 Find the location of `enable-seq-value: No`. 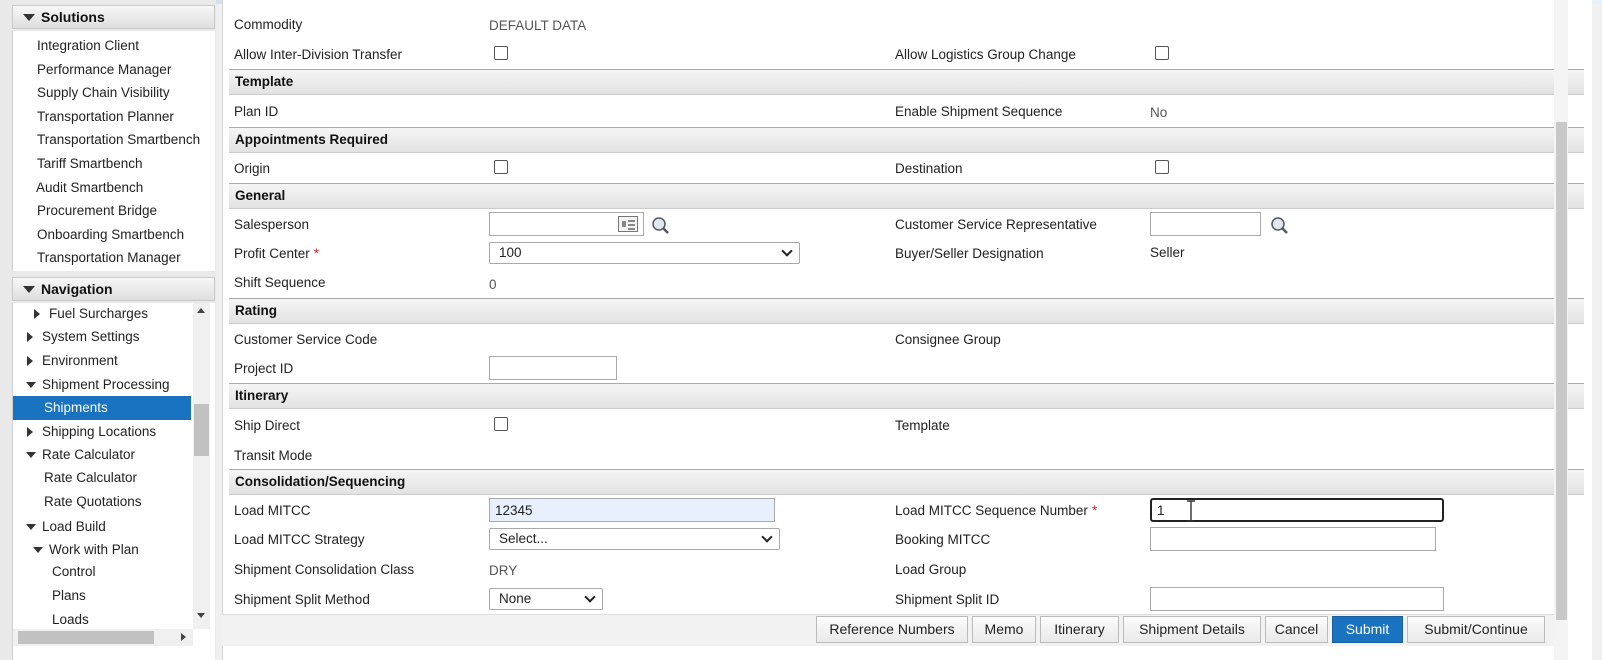

enable-seq-value: No is located at coordinates (1159, 112).